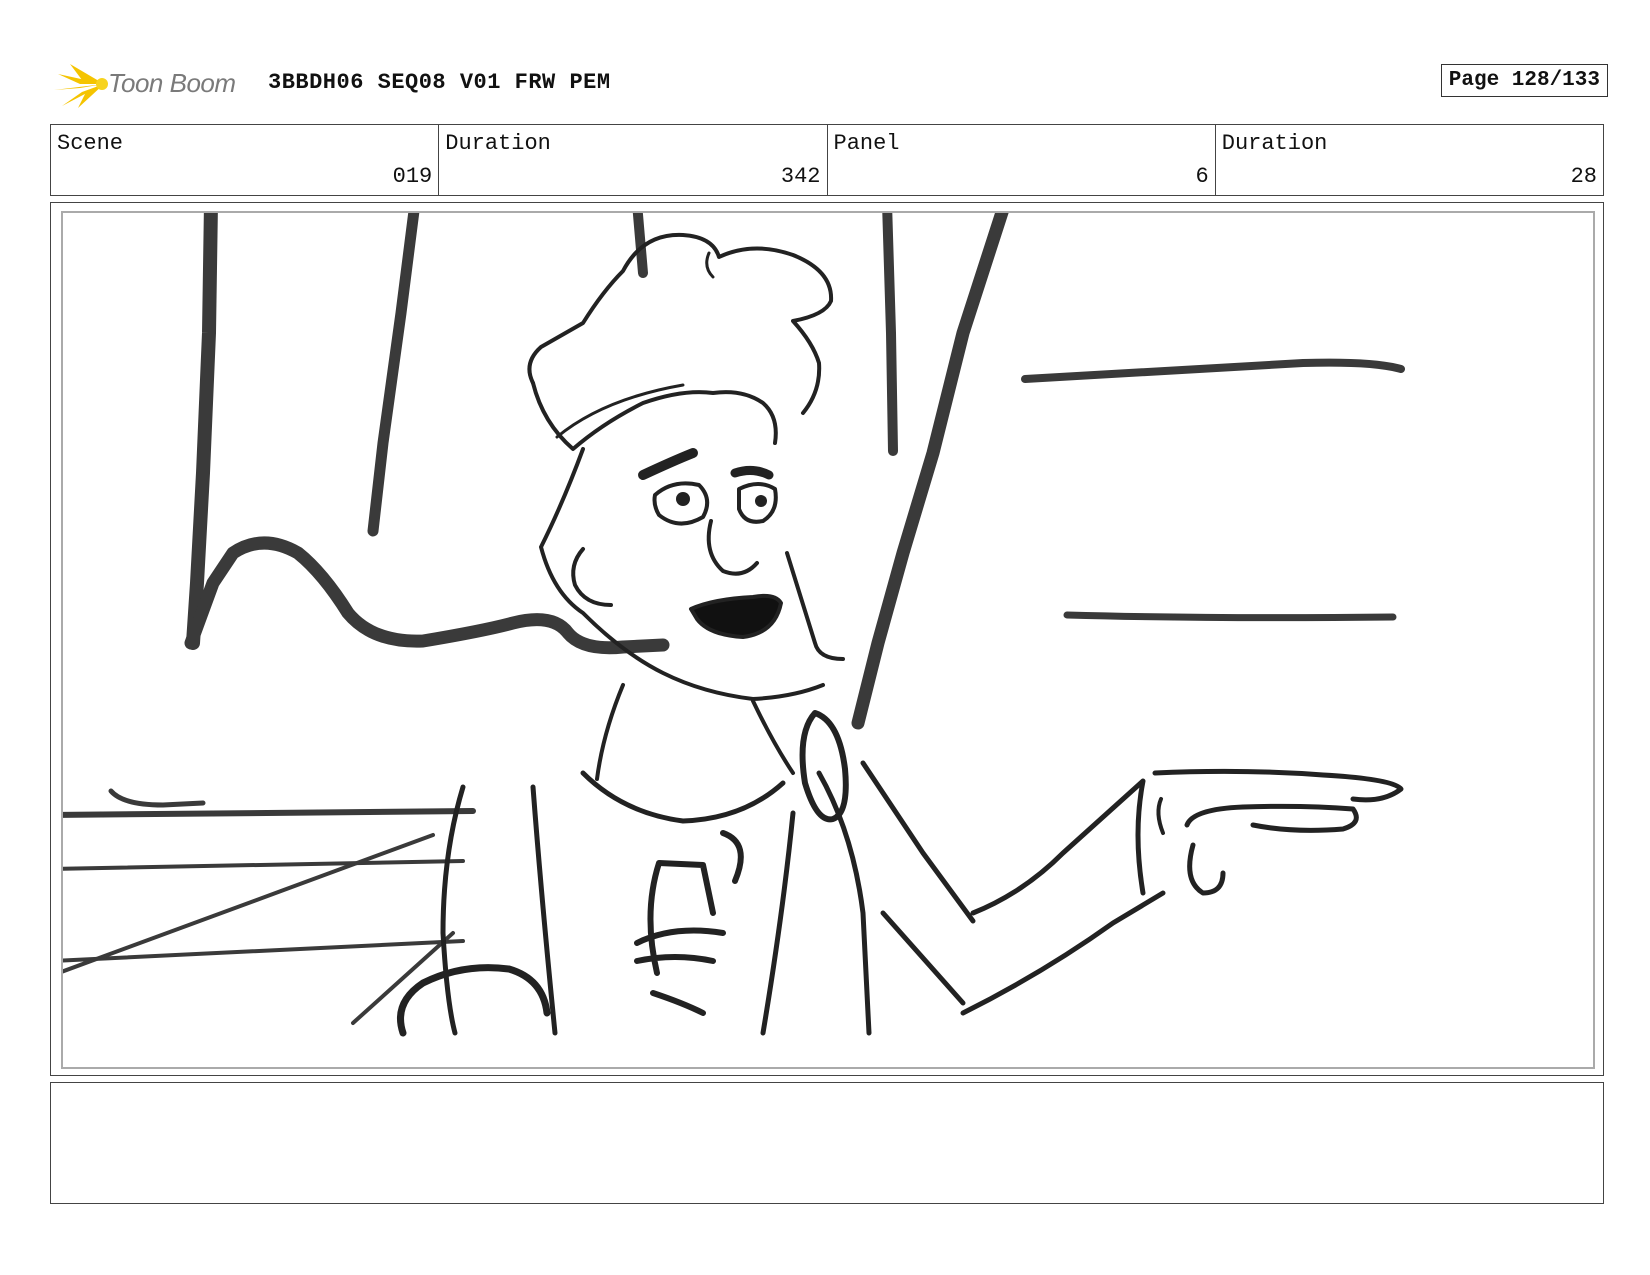 The image size is (1650, 1275). I want to click on character-pupil-right, so click(761, 501).